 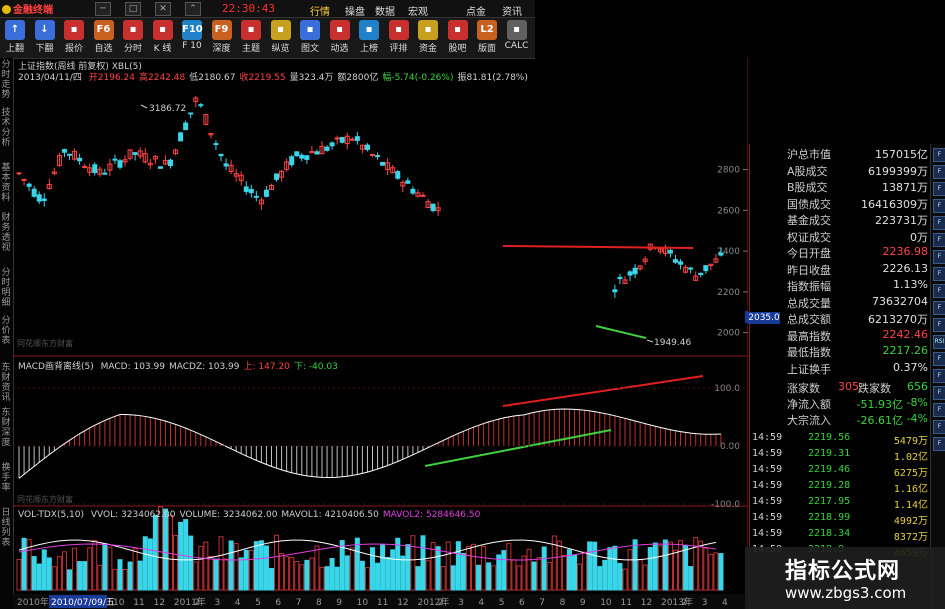 I want to click on menu-market: 行情, so click(x=320, y=10).